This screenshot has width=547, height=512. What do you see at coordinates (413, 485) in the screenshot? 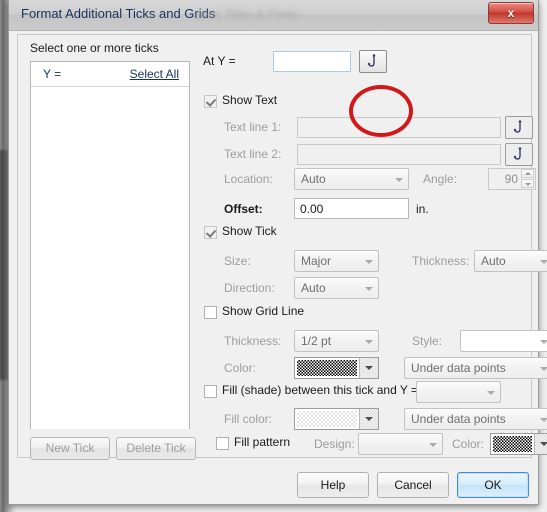
I see `cancel-button: Cancel` at bounding box center [413, 485].